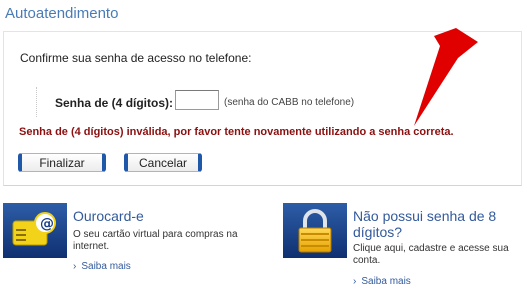 This screenshot has height=302, width=527. Describe the element at coordinates (114, 103) in the screenshot. I see `password-label: Senha de (4 dígitos):` at that location.